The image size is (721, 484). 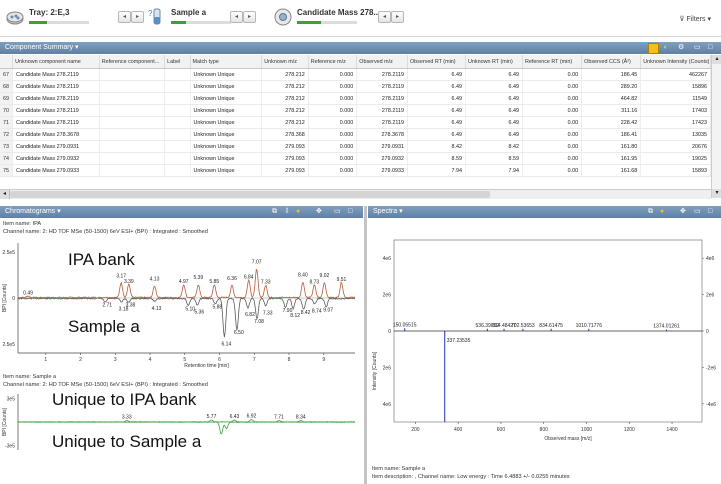 What do you see at coordinates (7, 158) in the screenshot?
I see `table-cell: 74` at bounding box center [7, 158].